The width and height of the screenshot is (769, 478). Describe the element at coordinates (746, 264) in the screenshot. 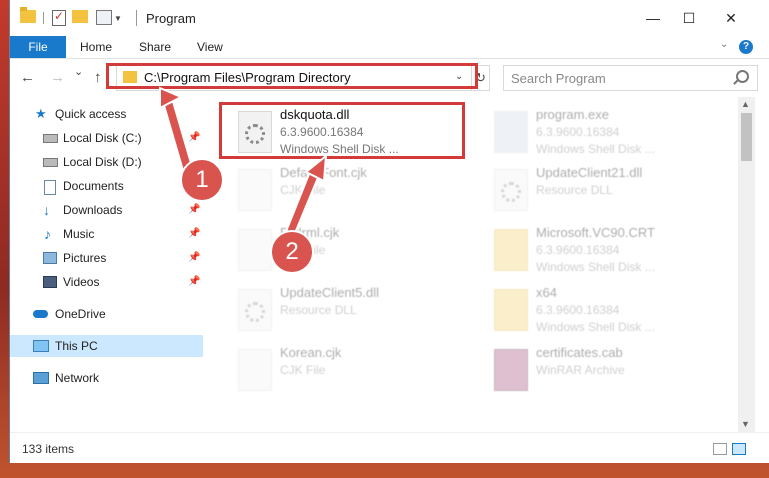

I see `vertical-scrollbar: ▲ ▼` at that location.